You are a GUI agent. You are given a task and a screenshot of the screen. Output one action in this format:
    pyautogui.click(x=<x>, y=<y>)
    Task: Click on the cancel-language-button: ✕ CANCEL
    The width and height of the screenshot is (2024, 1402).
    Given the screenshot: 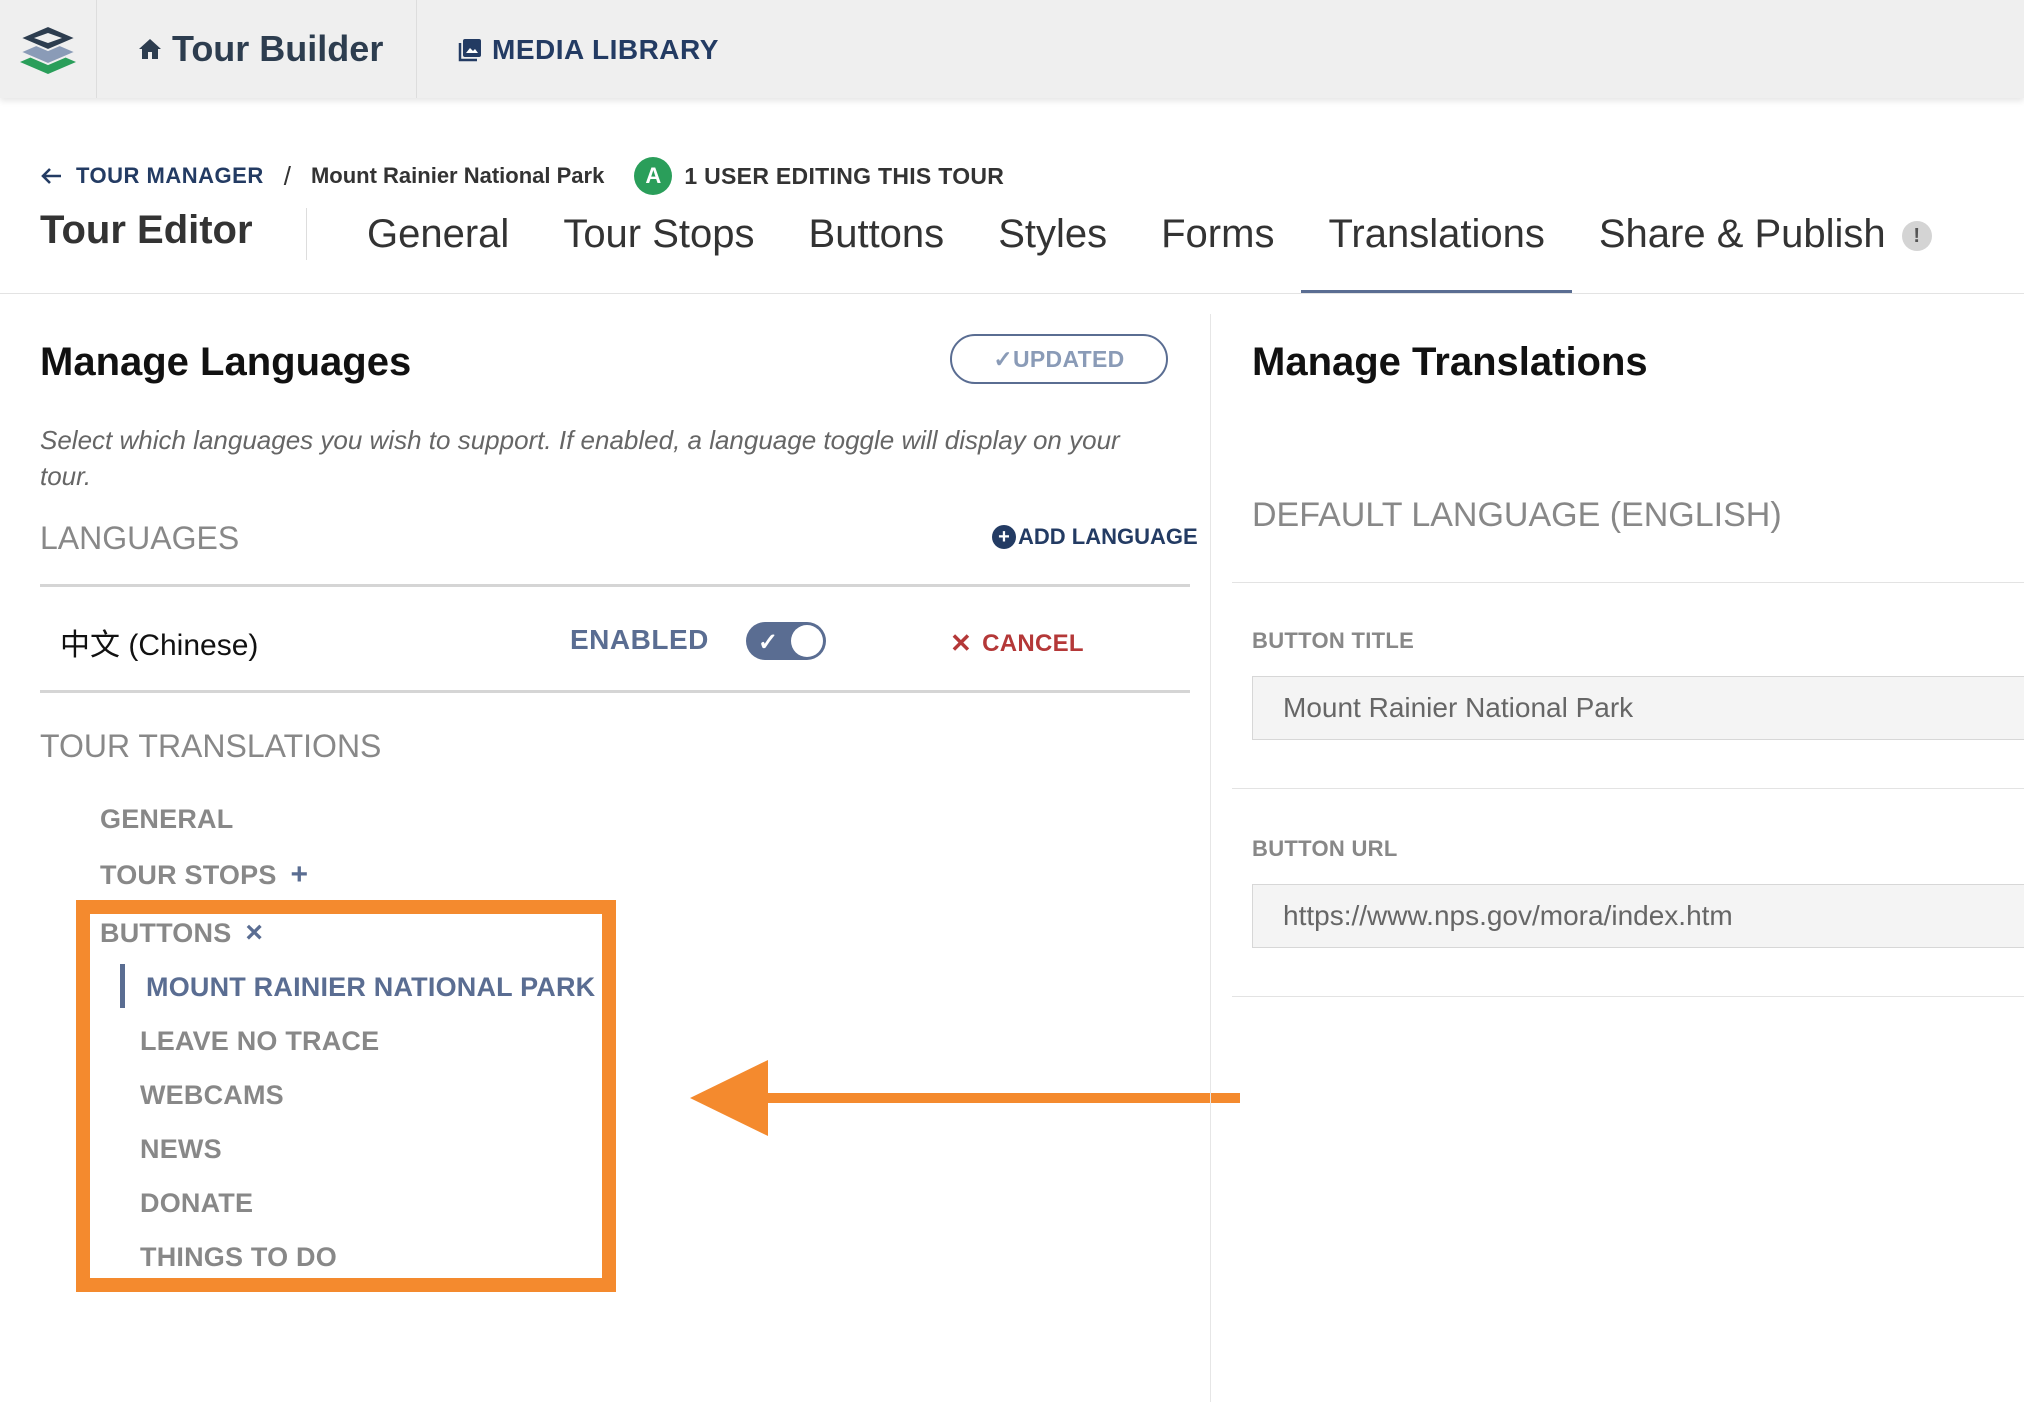 What is the action you would take?
    pyautogui.click(x=1017, y=643)
    